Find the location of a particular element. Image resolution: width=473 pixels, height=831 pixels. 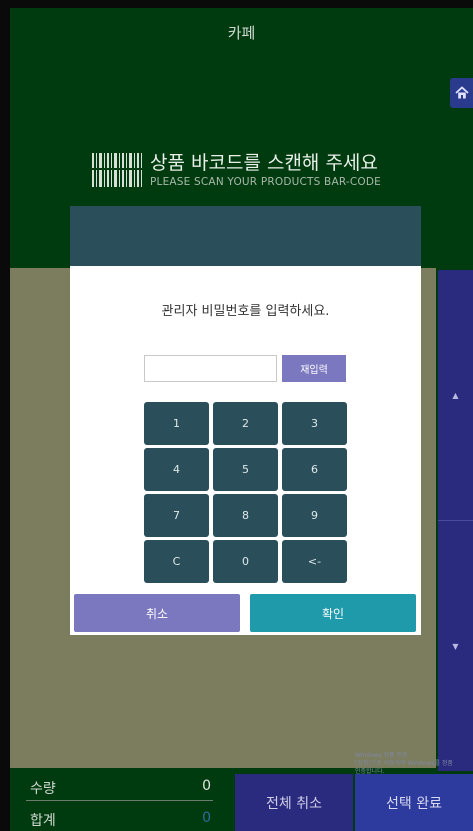

home-icon is located at coordinates (461, 92).